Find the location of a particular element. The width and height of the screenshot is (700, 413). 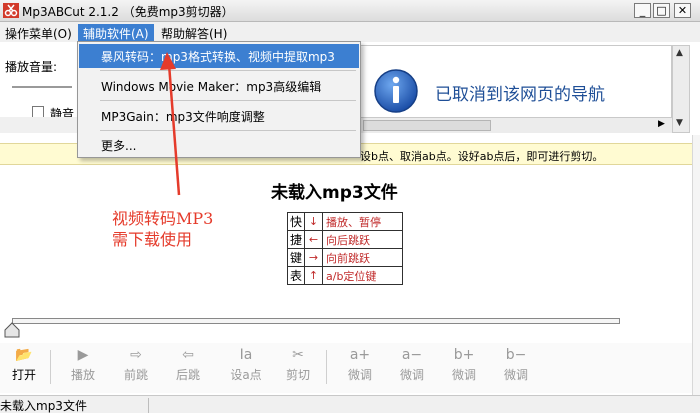

set-a-point-icon: Ia is located at coordinates (246, 355).